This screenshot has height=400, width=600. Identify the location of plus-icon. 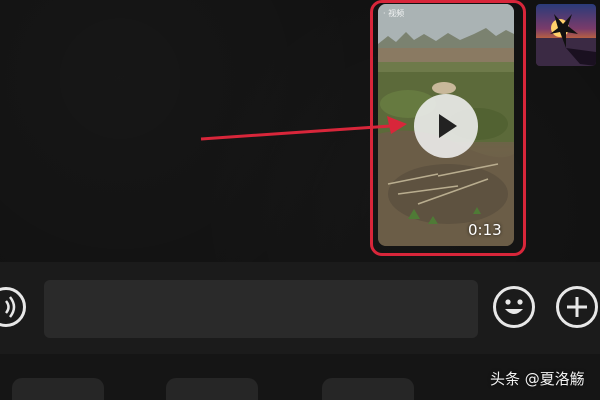
(577, 307).